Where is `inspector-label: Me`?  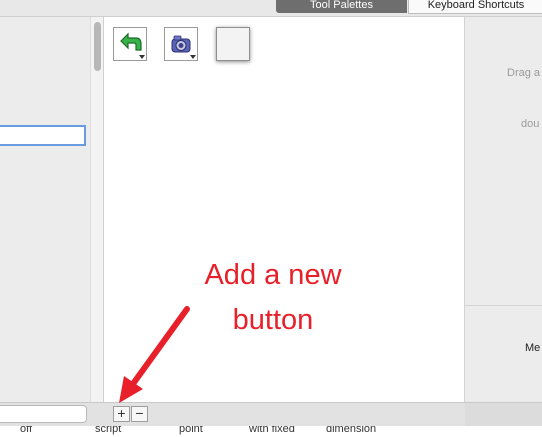 inspector-label: Me is located at coordinates (533, 348).